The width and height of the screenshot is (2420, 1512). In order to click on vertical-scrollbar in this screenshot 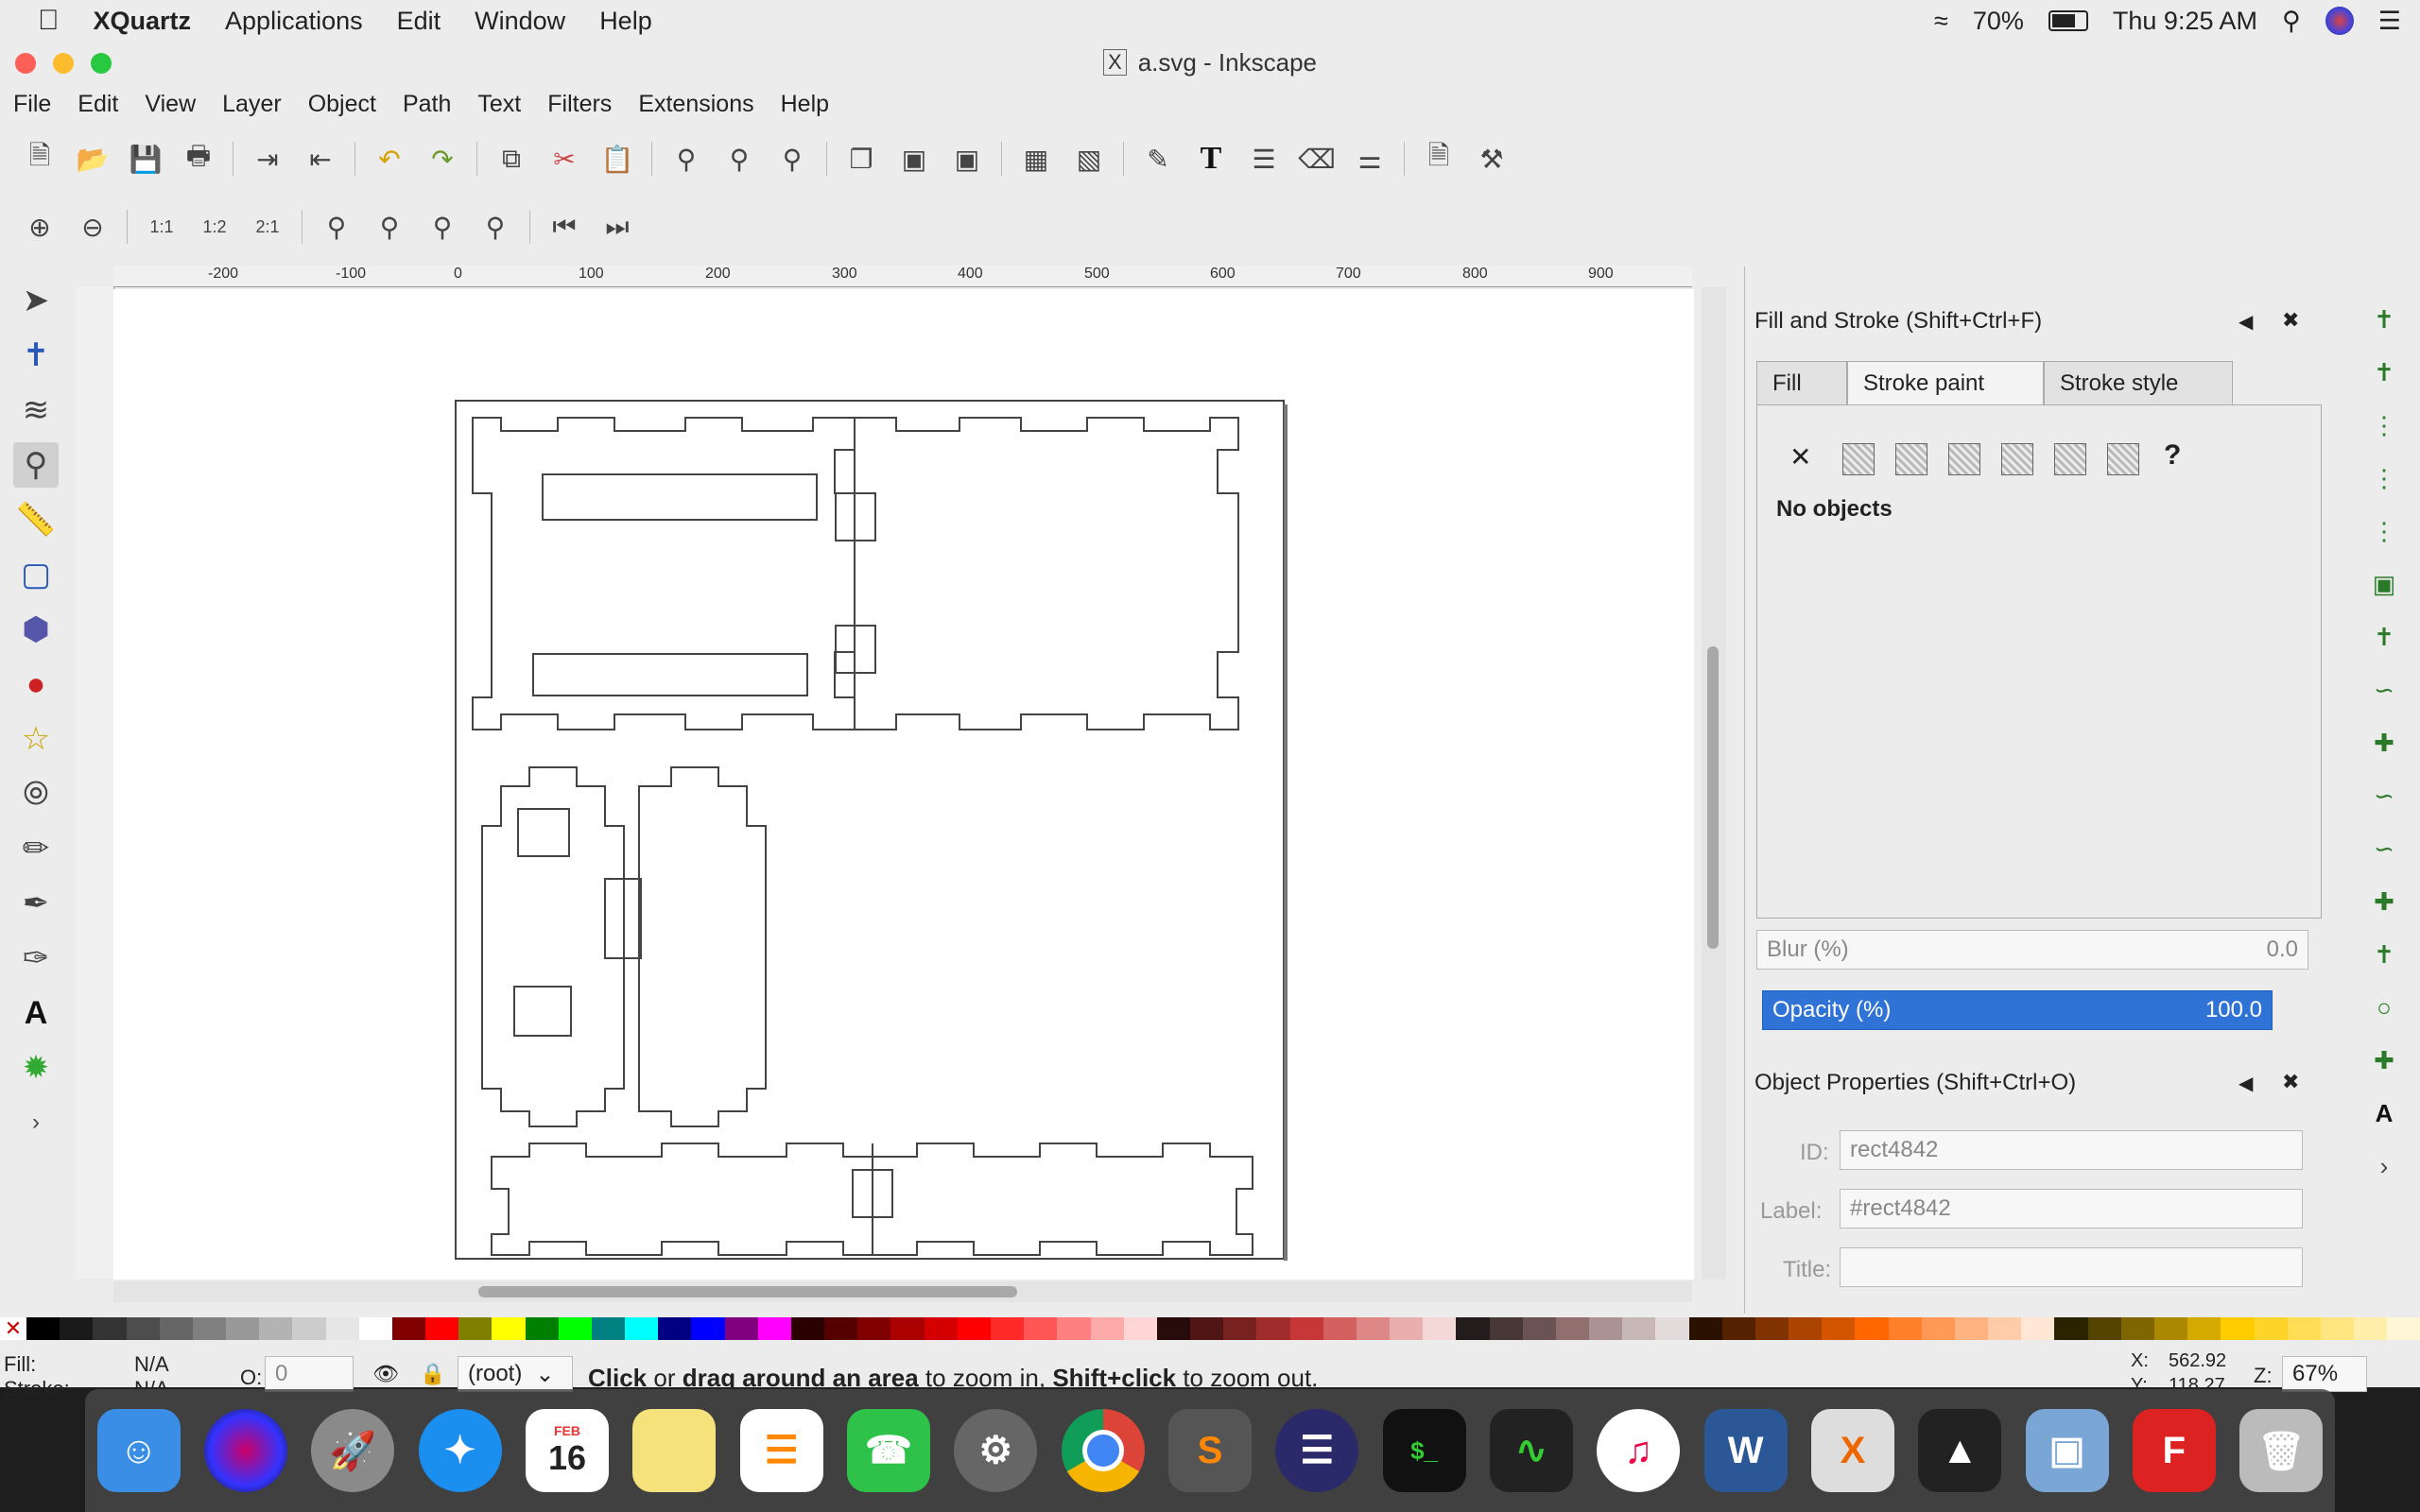, I will do `click(1714, 783)`.